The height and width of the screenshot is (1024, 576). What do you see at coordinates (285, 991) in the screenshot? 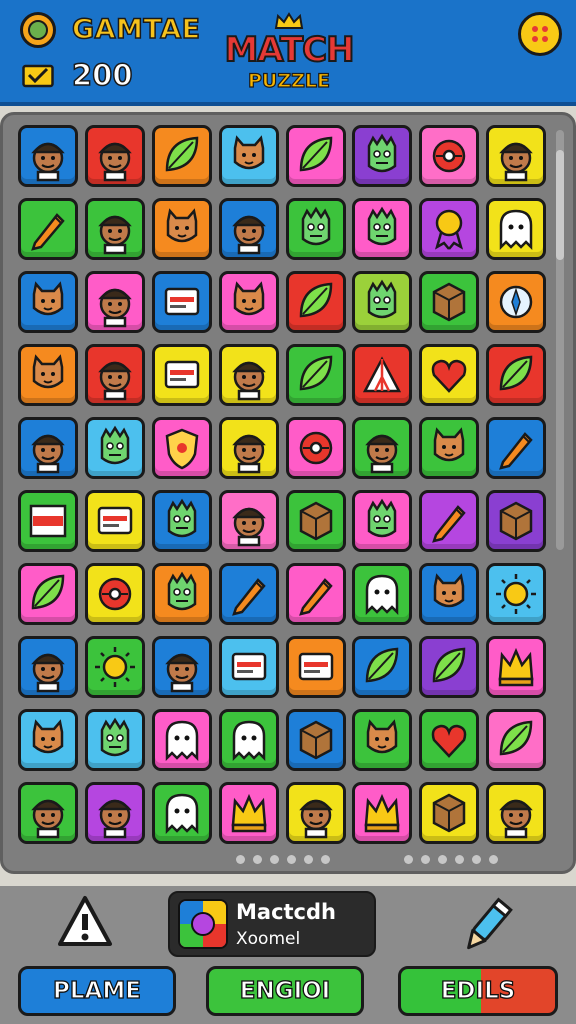
I see `engine-button: ENGIOI` at bounding box center [285, 991].